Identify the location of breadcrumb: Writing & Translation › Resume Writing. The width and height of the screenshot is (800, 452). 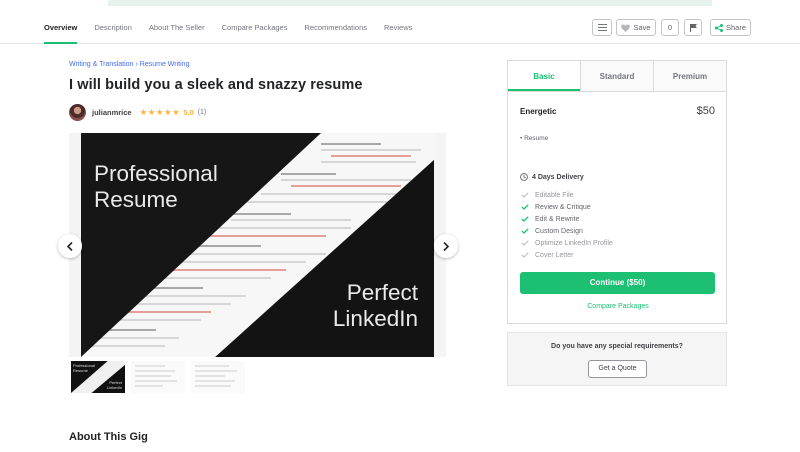
(129, 64).